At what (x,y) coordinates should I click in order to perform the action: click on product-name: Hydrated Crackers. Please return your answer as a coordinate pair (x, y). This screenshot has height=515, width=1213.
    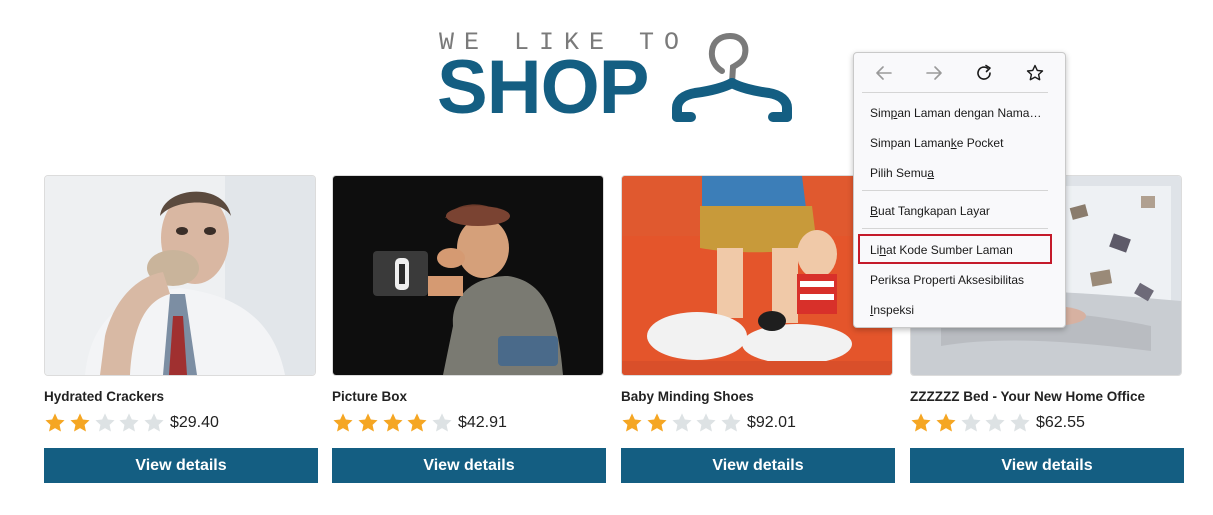
    Looking at the image, I should click on (104, 396).